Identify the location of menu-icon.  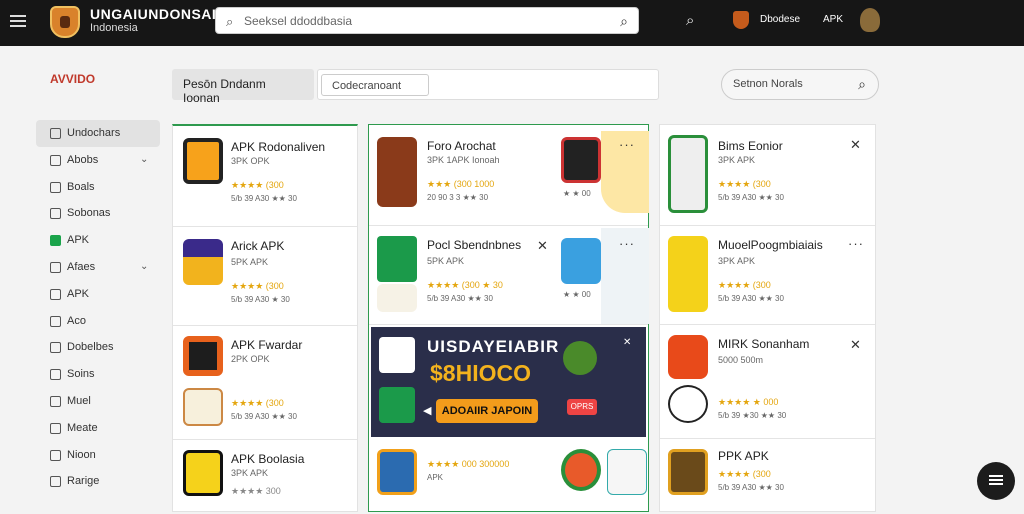
(18, 20).